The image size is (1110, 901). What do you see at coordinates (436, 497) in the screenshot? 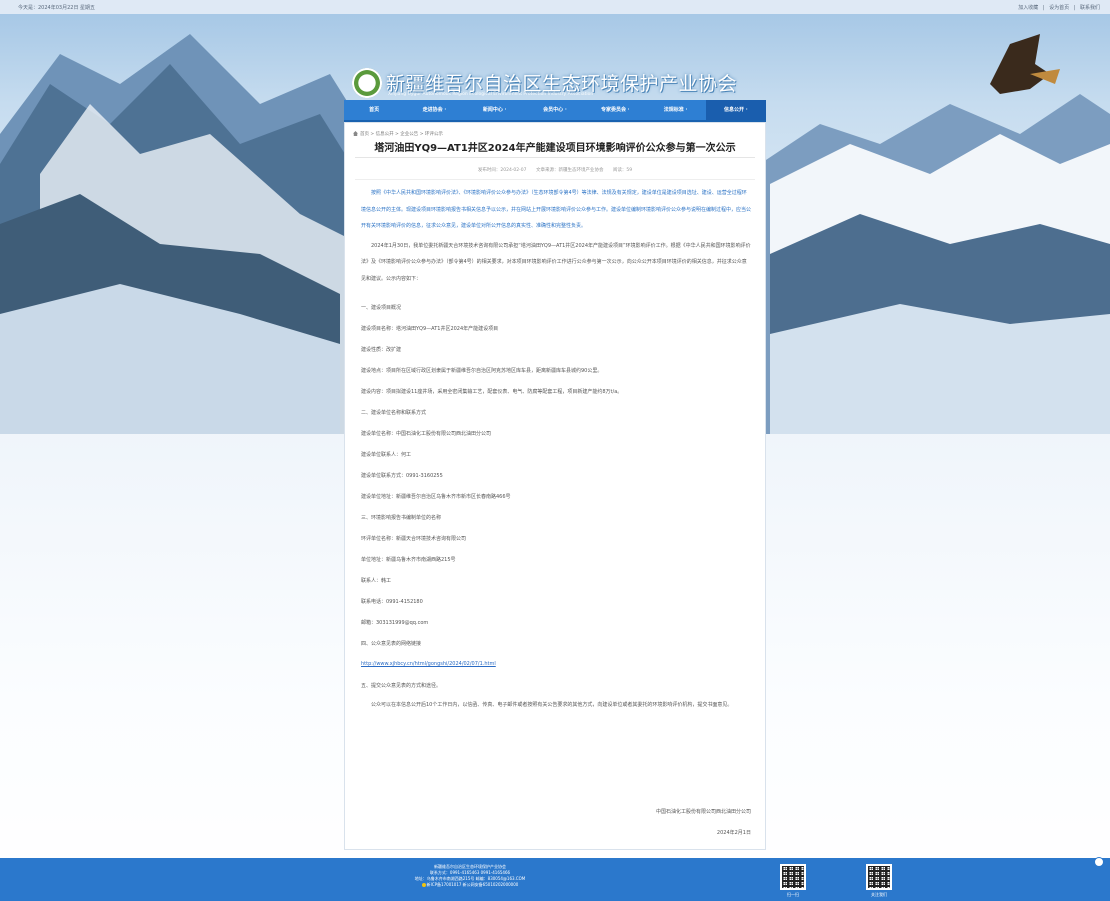
I see `text-line: 建设单位地址：新疆维吾尔自治区乌鲁木齐市新市区长春南路466号` at bounding box center [436, 497].